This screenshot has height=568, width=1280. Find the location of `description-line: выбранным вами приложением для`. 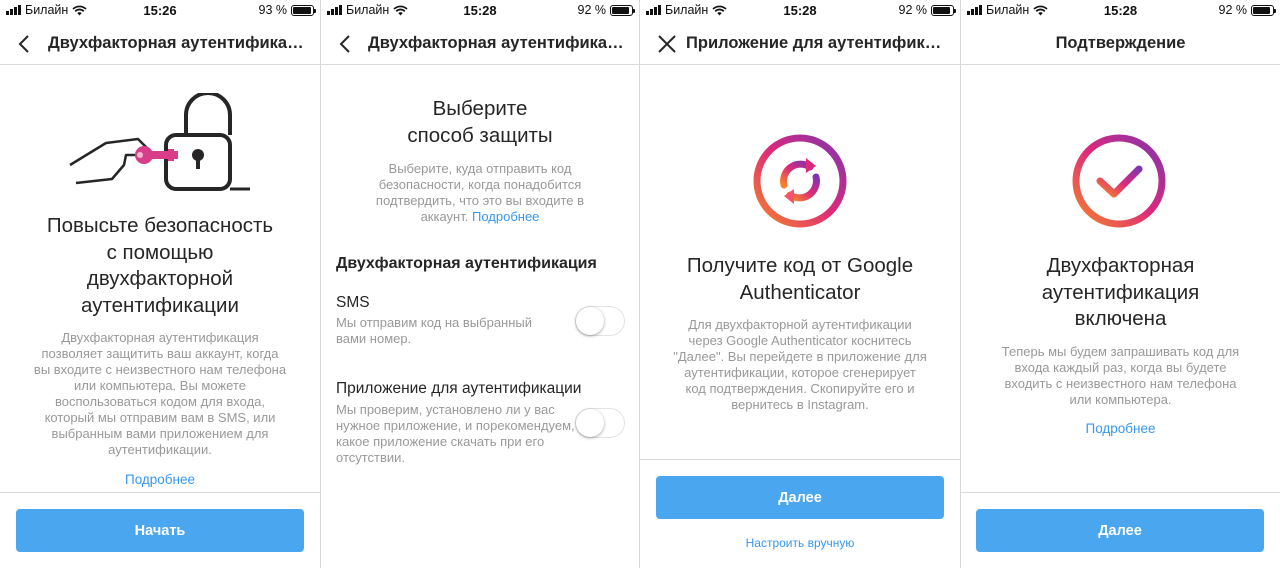

description-line: выбранным вами приложением для is located at coordinates (160, 433).